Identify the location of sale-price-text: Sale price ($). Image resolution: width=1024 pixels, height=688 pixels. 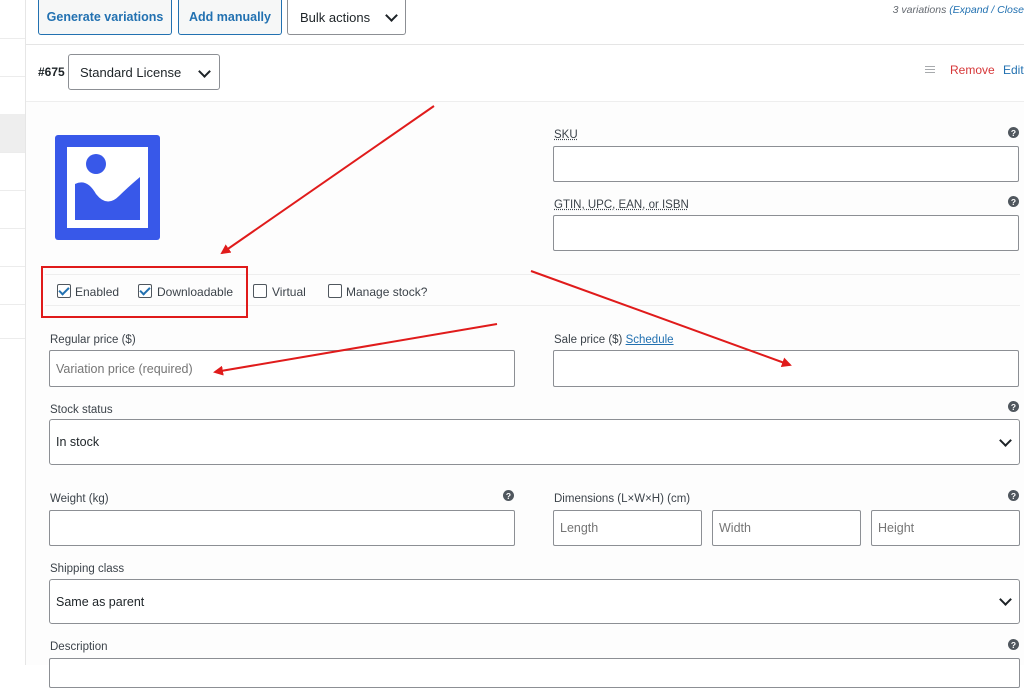
(588, 340).